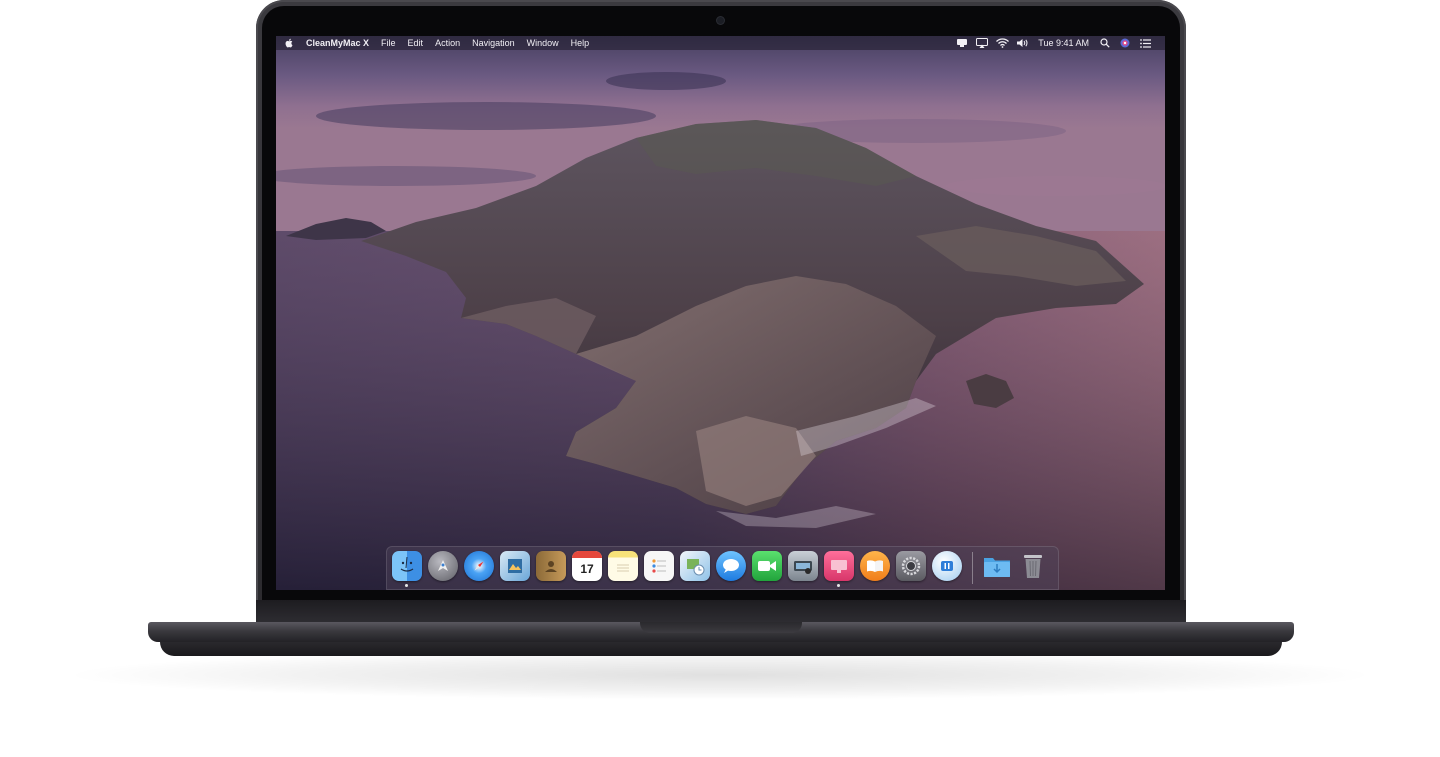 Image resolution: width=1440 pixels, height=757 pixels. Describe the element at coordinates (1125, 43) in the screenshot. I see `siri-icon` at that location.